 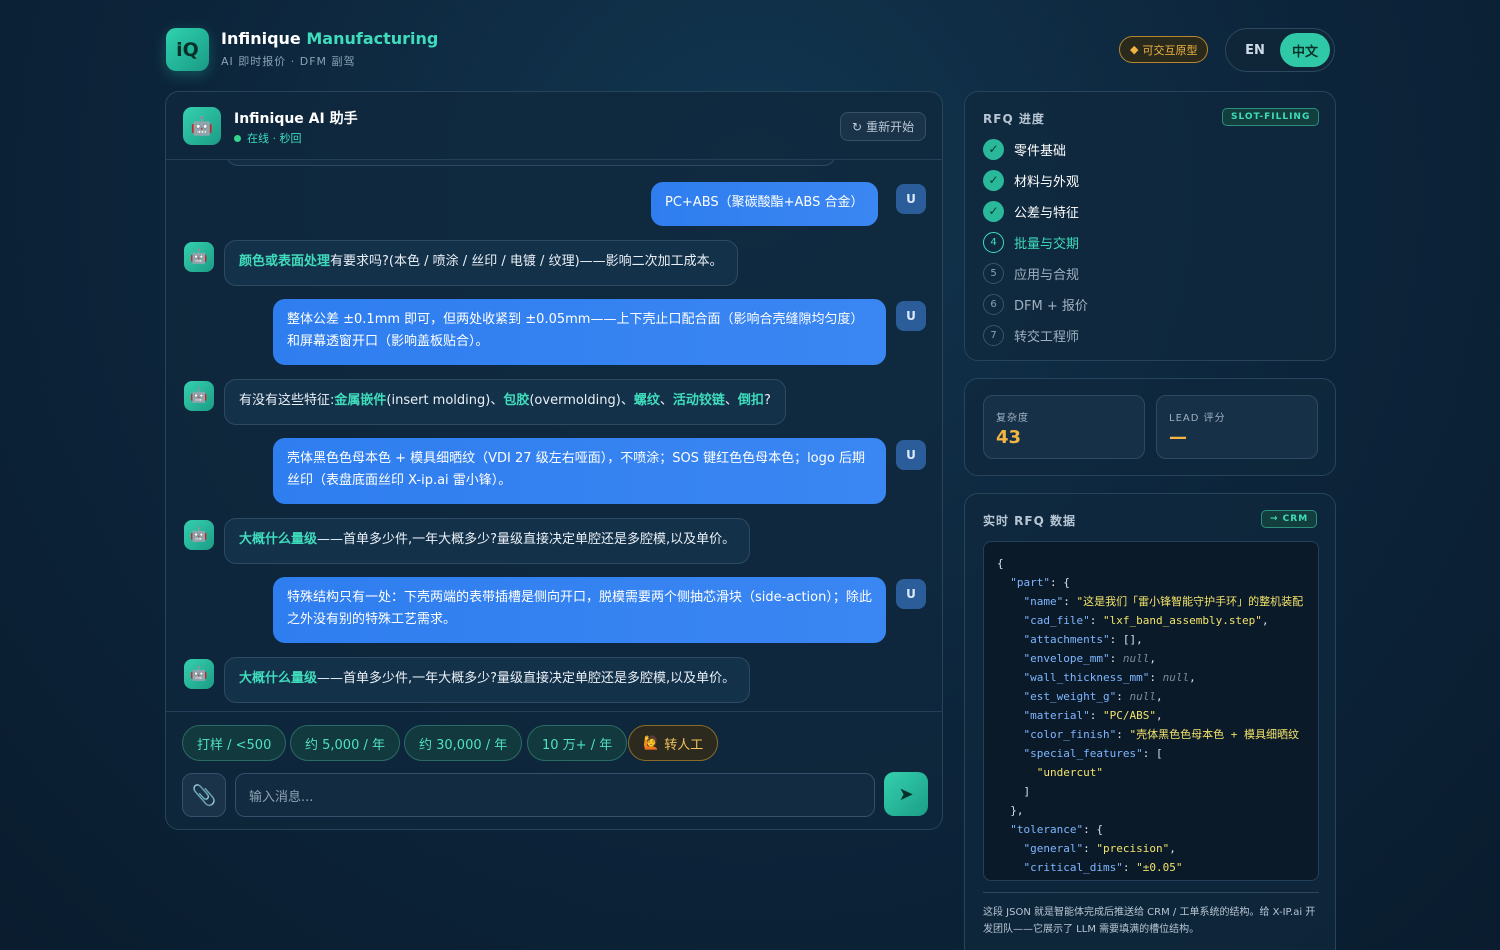 I want to click on attach-button: 📎, so click(x=204, y=795).